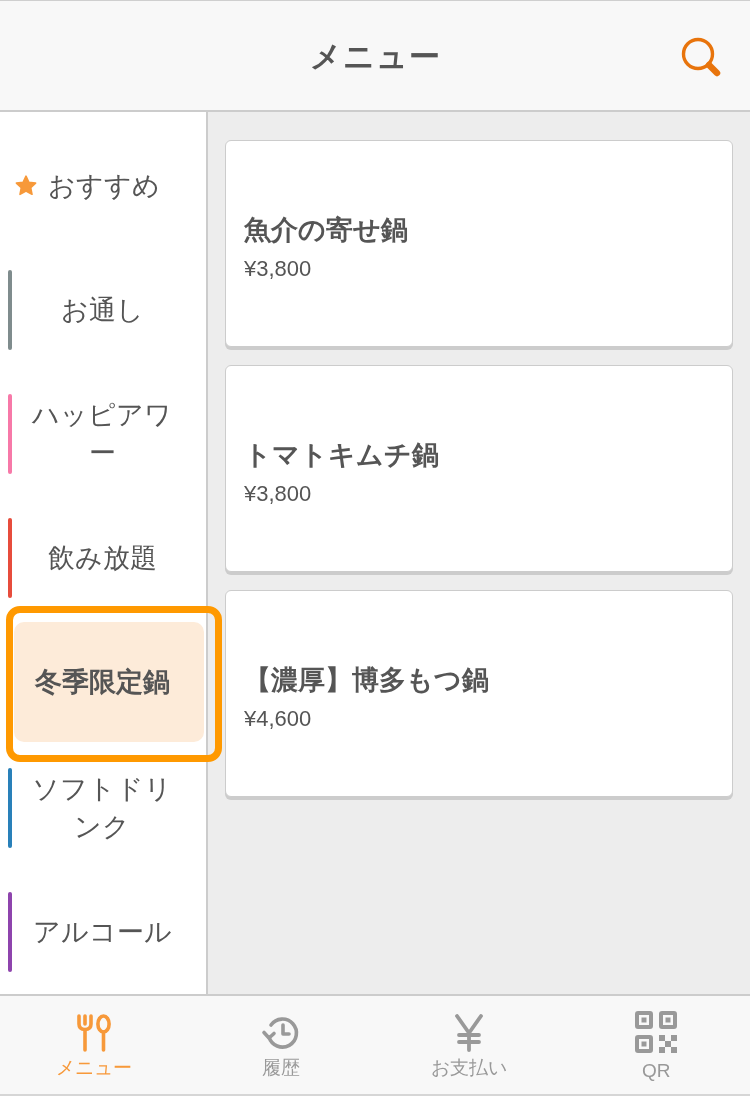  Describe the element at coordinates (103, 310) in the screenshot. I see `category-item: お通し` at that location.